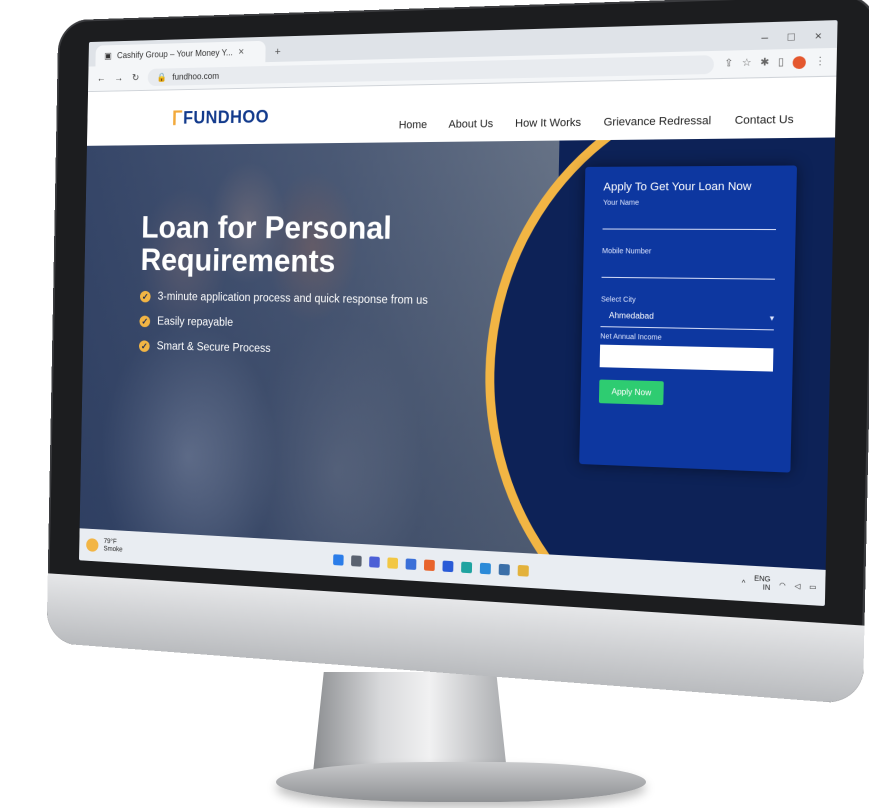 Image resolution: width=869 pixels, height=808 pixels. What do you see at coordinates (657, 122) in the screenshot?
I see `nav-grievance-redressal: Grievance Redressal` at bounding box center [657, 122].